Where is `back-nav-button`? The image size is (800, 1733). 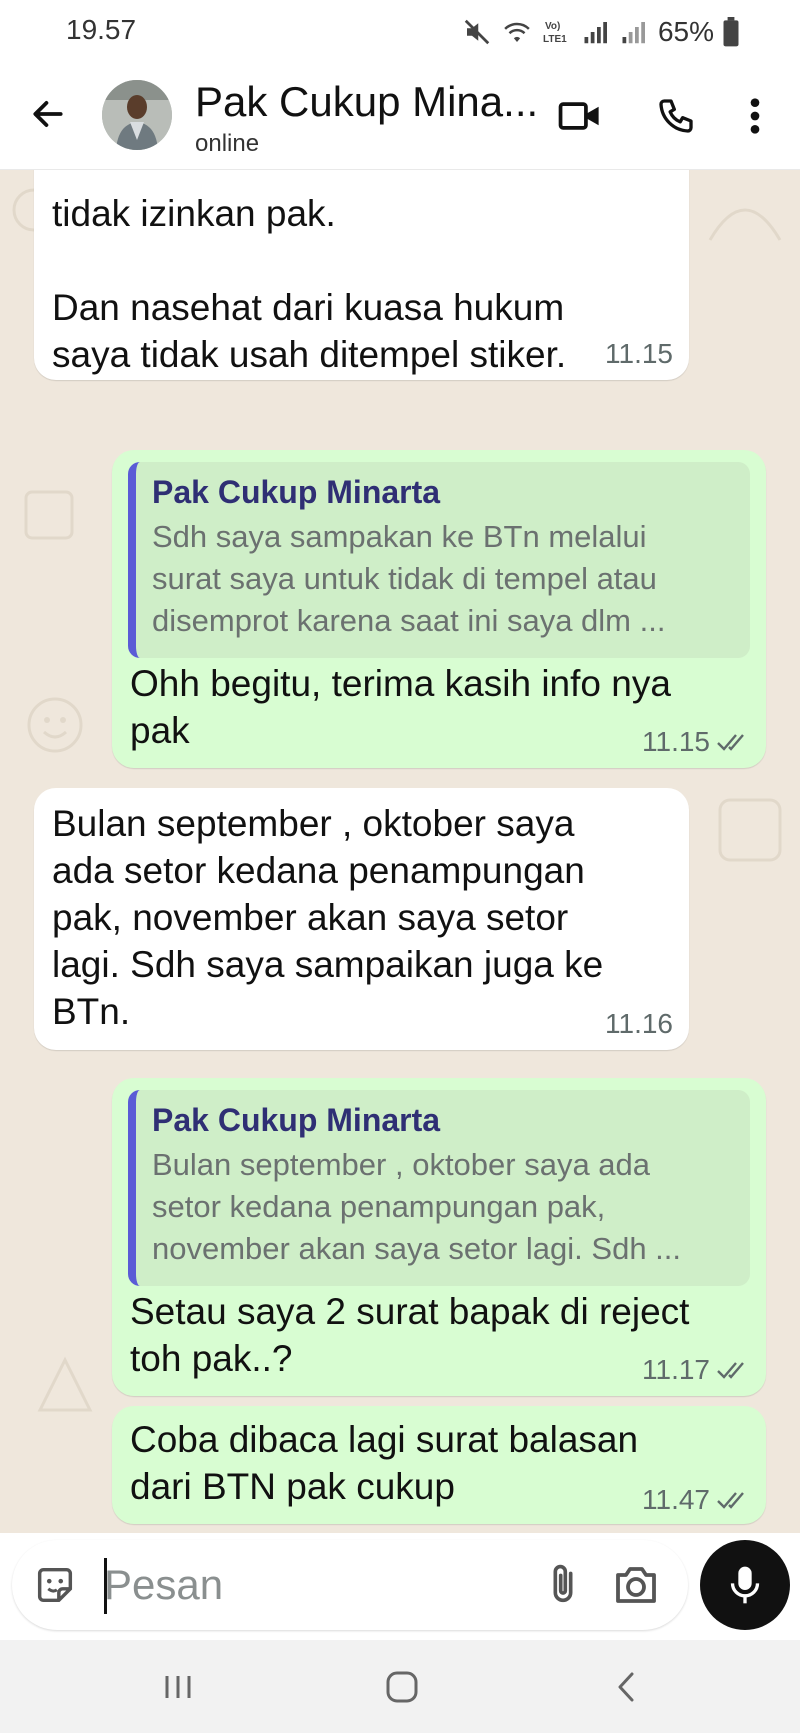
back-nav-button is located at coordinates (626, 1687).